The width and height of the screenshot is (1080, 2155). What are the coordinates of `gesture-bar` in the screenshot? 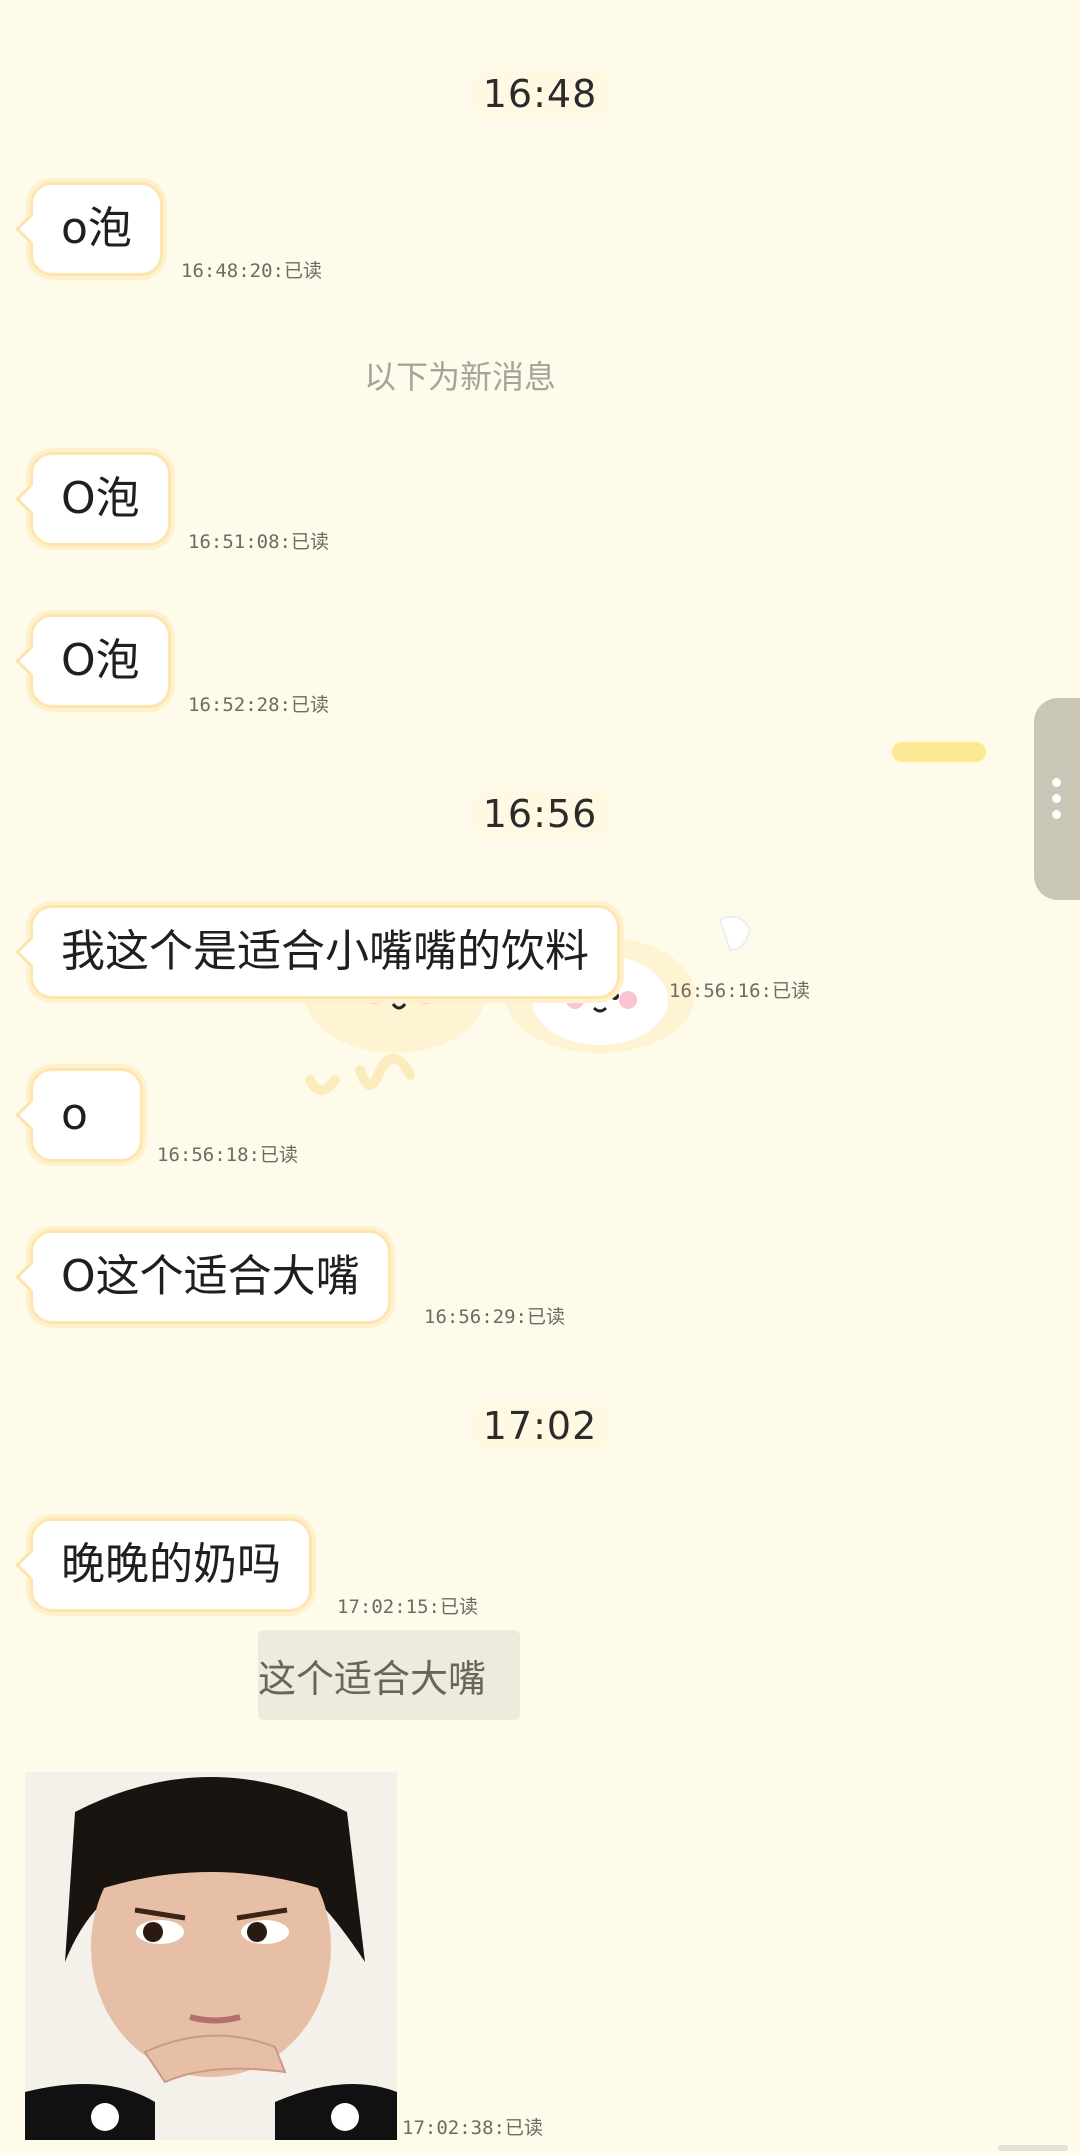 It's located at (1033, 2148).